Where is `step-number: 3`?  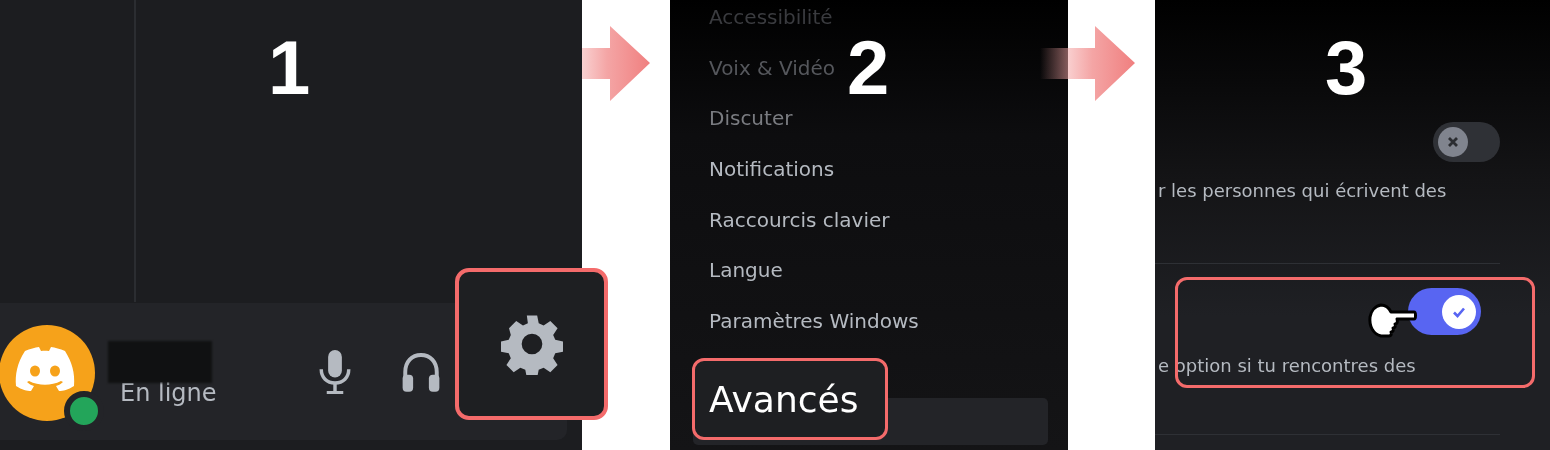
step-number: 3 is located at coordinates (1346, 68).